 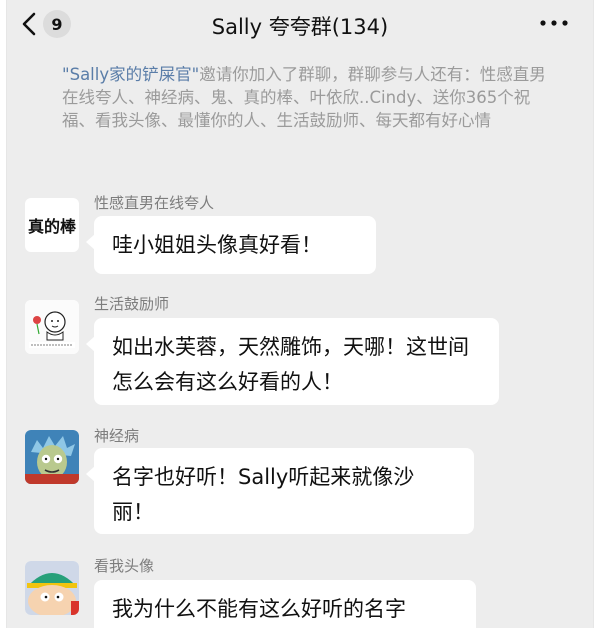 I want to click on message-bubble: 哇小姐姐头像真好看！, so click(x=231, y=245).